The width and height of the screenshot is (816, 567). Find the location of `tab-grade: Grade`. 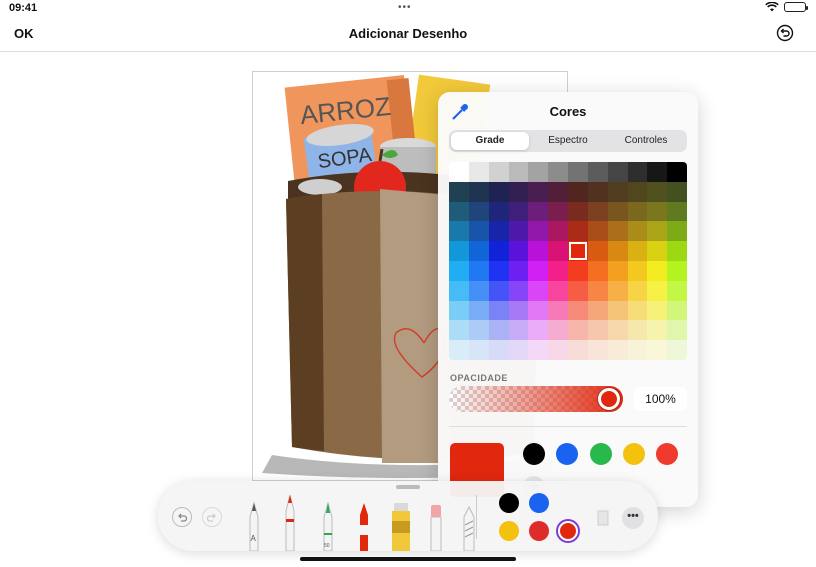

tab-grade: Grade is located at coordinates (490, 141).